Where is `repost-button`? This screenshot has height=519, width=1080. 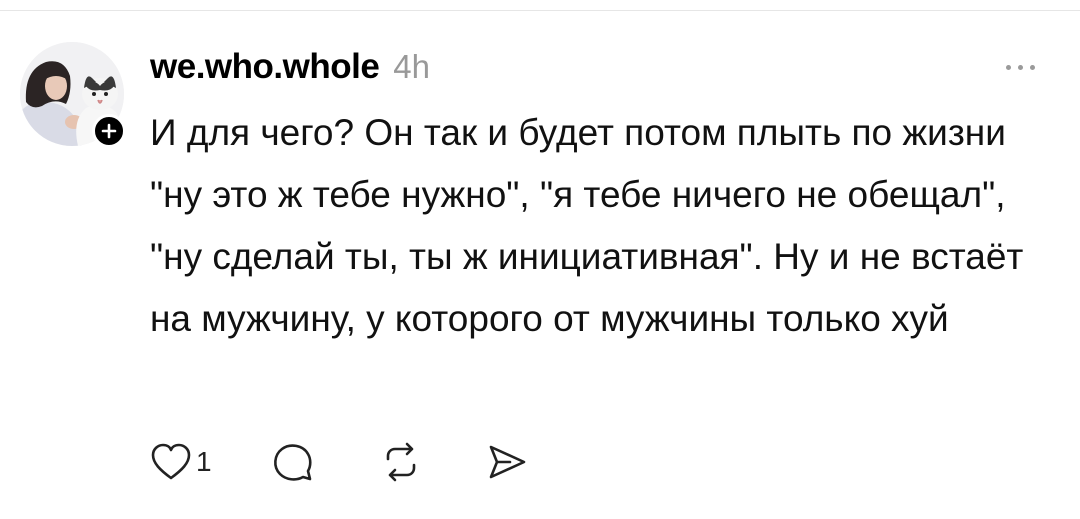 repost-button is located at coordinates (433, 462).